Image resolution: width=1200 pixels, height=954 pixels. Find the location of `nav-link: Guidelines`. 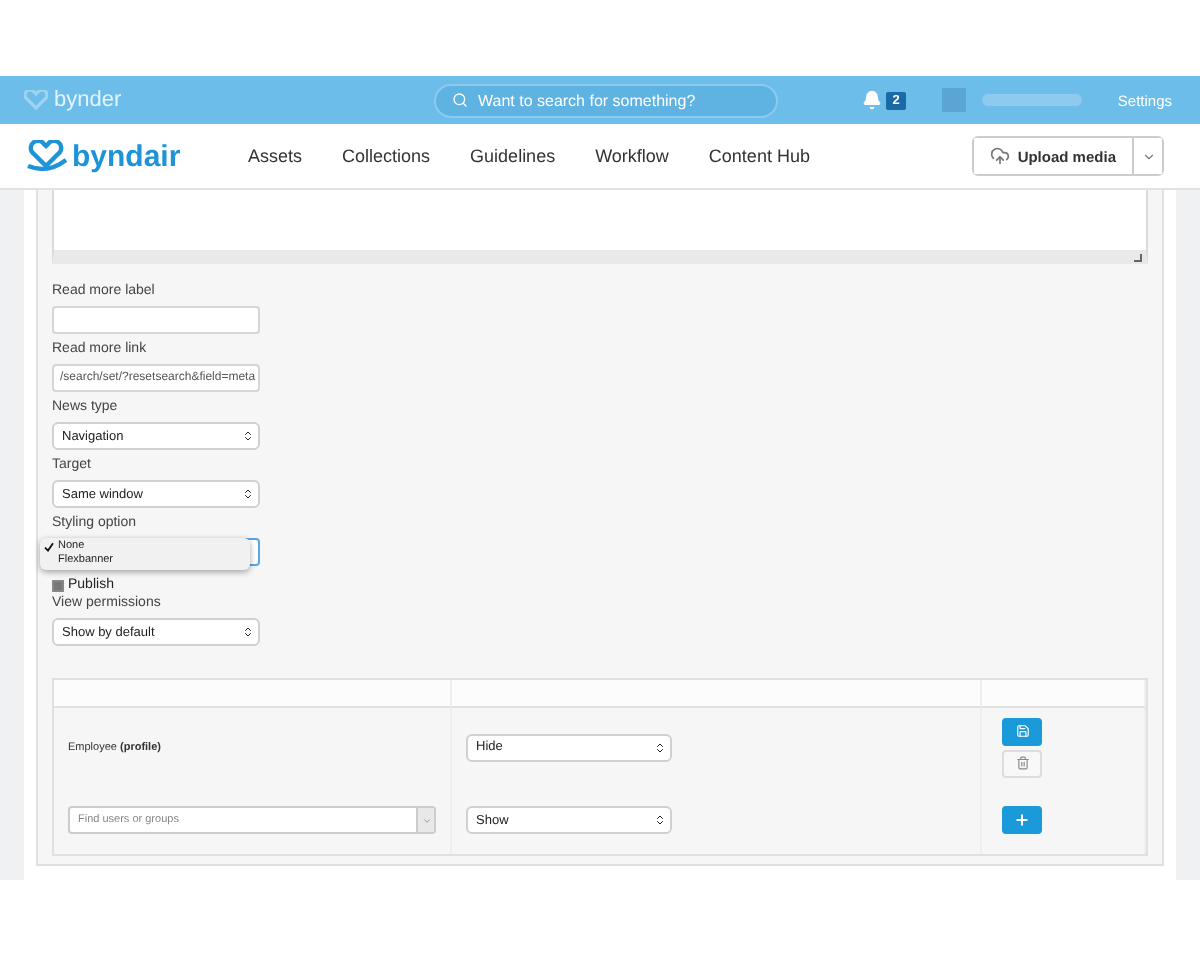

nav-link: Guidelines is located at coordinates (513, 156).